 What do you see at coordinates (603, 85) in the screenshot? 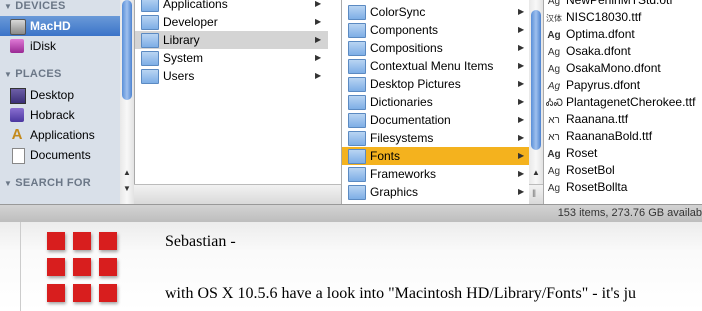
I see `row-label: Papyrus.dfont` at bounding box center [603, 85].